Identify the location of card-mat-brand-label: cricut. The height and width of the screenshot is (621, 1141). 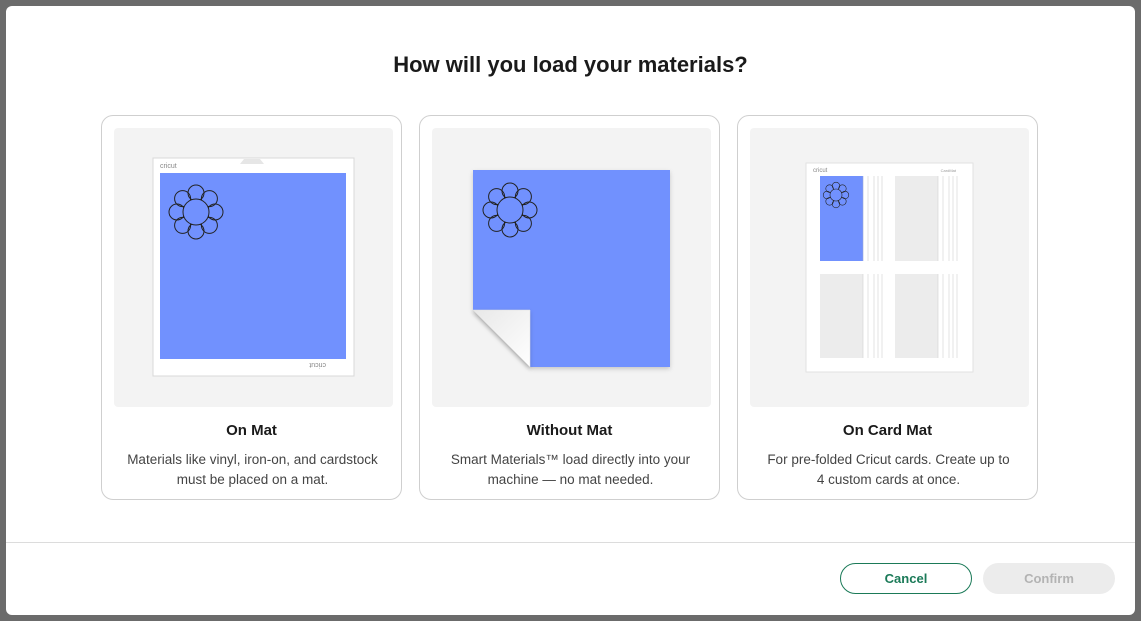
(820, 171).